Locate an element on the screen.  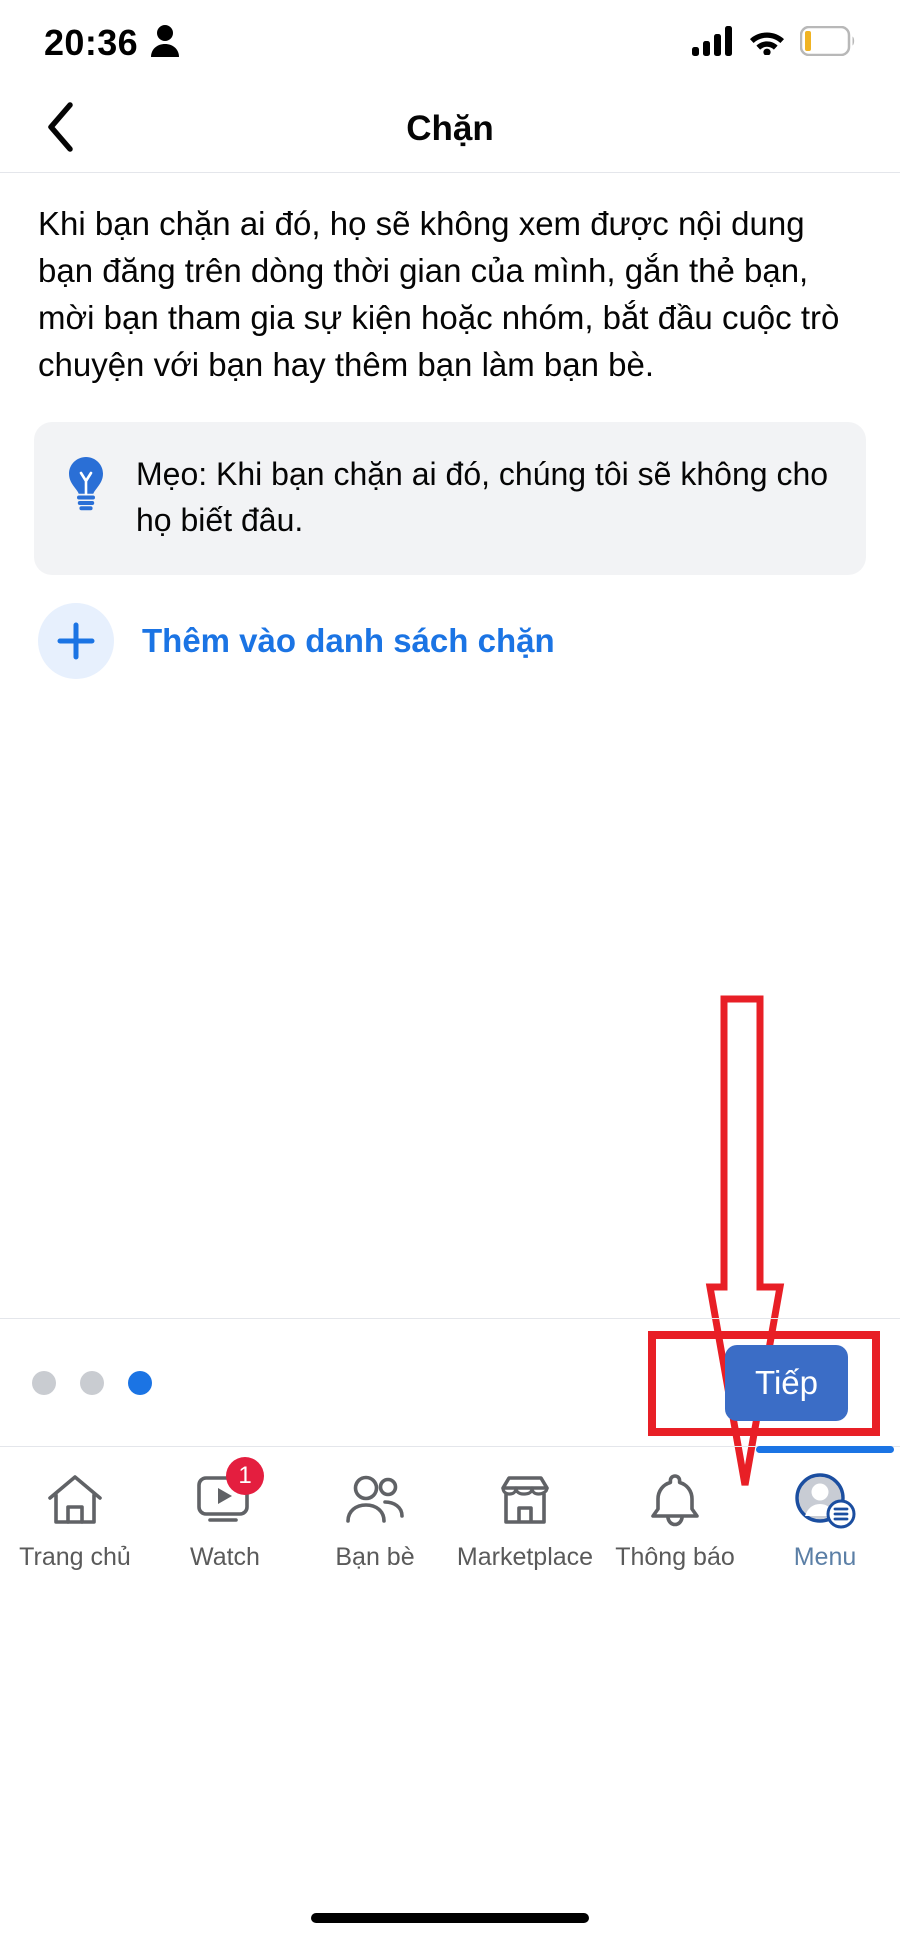
tab-notifications: Thông báo is located at coordinates (675, 1519).